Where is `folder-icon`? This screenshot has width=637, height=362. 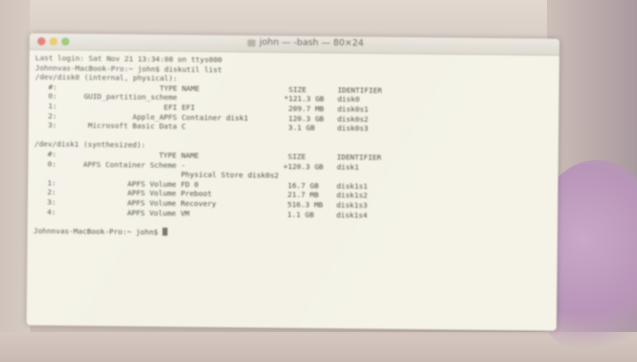 folder-icon is located at coordinates (251, 43).